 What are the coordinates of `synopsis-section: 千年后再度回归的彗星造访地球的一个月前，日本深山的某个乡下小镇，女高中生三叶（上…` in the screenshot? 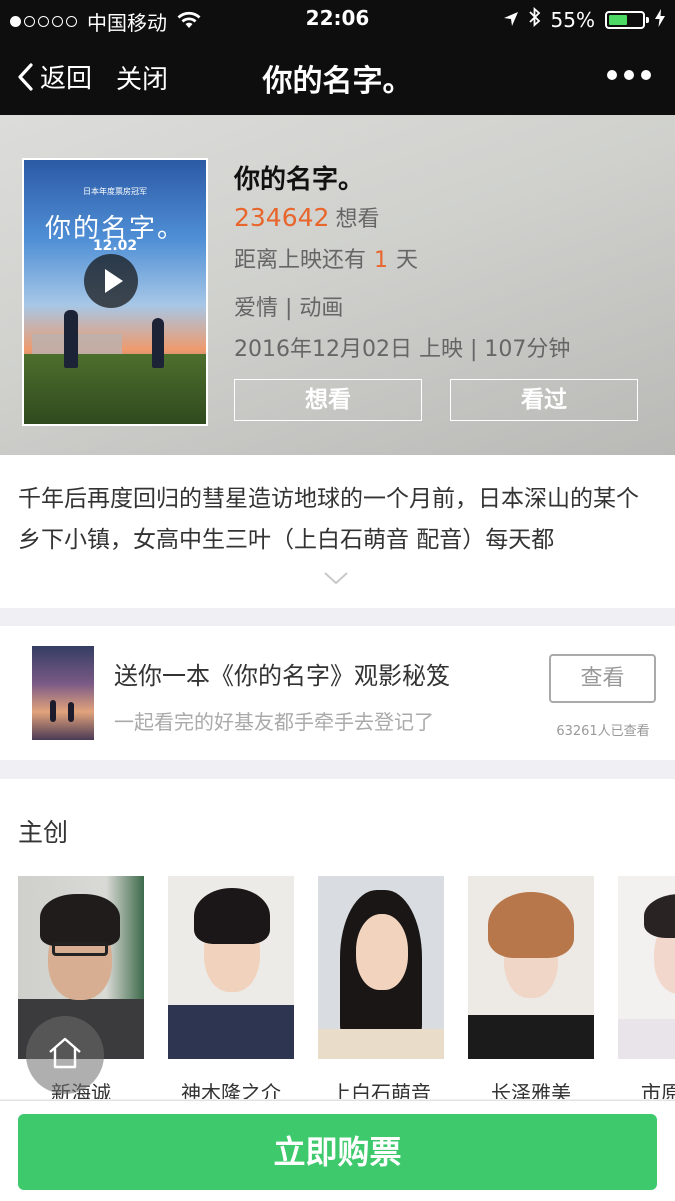 It's located at (337, 531).